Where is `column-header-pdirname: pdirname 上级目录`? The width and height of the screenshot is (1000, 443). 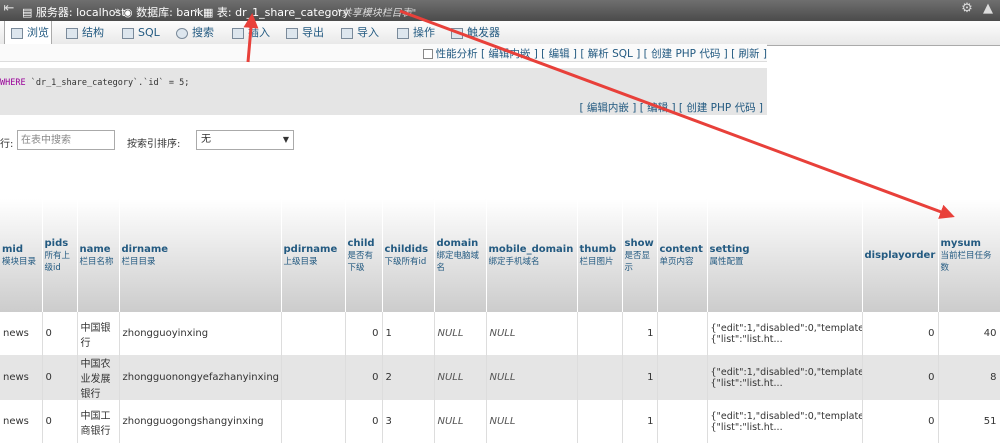
column-header-pdirname: pdirname 上级目录 is located at coordinates (313, 255).